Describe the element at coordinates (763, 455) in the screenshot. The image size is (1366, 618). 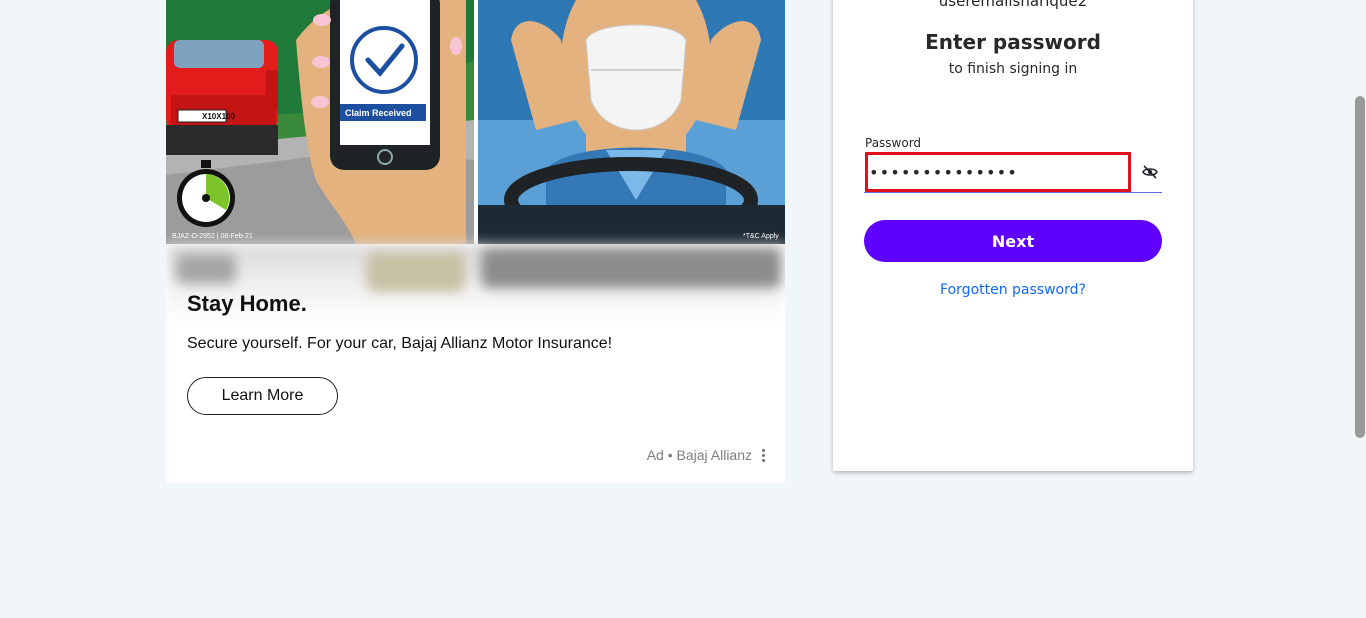
I see `kebab-icon` at that location.